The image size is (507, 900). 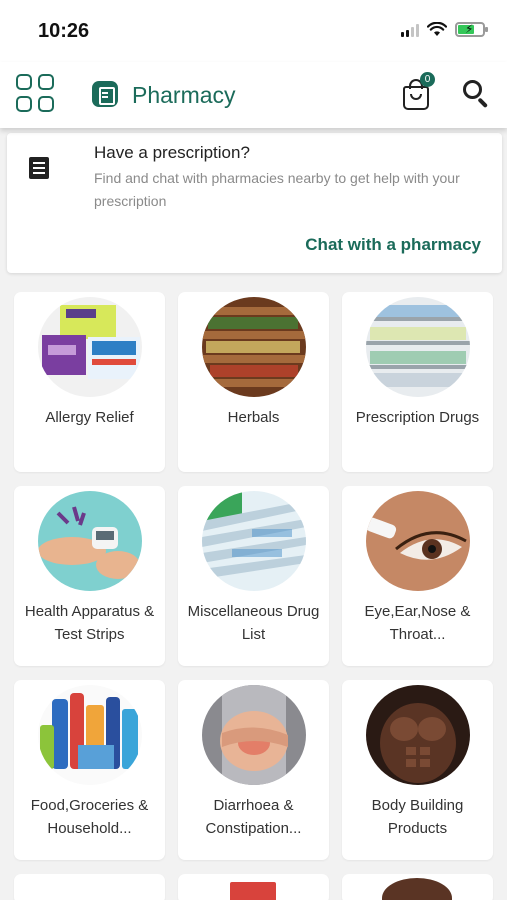 I want to click on cart-button: 0, so click(x=417, y=92).